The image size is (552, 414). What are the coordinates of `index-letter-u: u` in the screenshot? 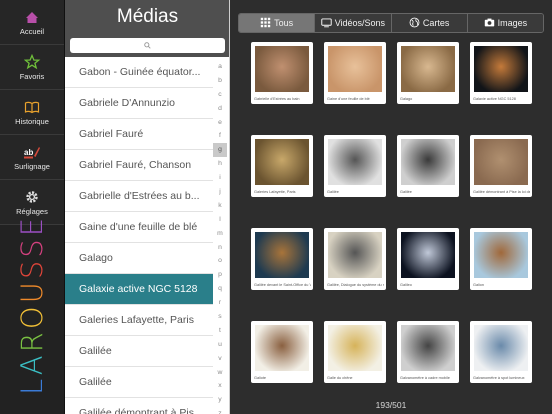 It's located at (220, 345).